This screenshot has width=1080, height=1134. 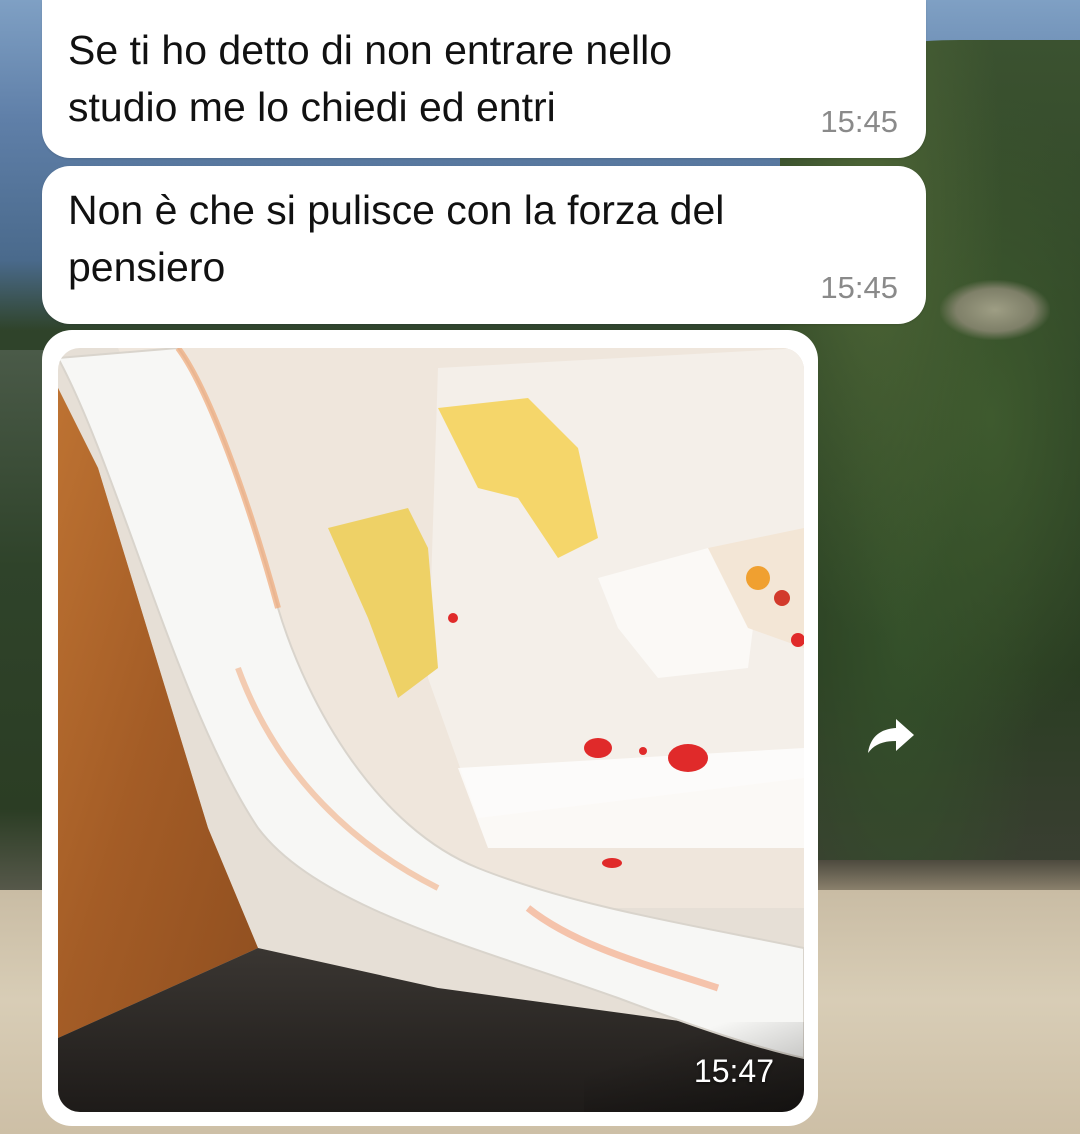 What do you see at coordinates (995, 310) in the screenshot?
I see `wallpaper-rock` at bounding box center [995, 310].